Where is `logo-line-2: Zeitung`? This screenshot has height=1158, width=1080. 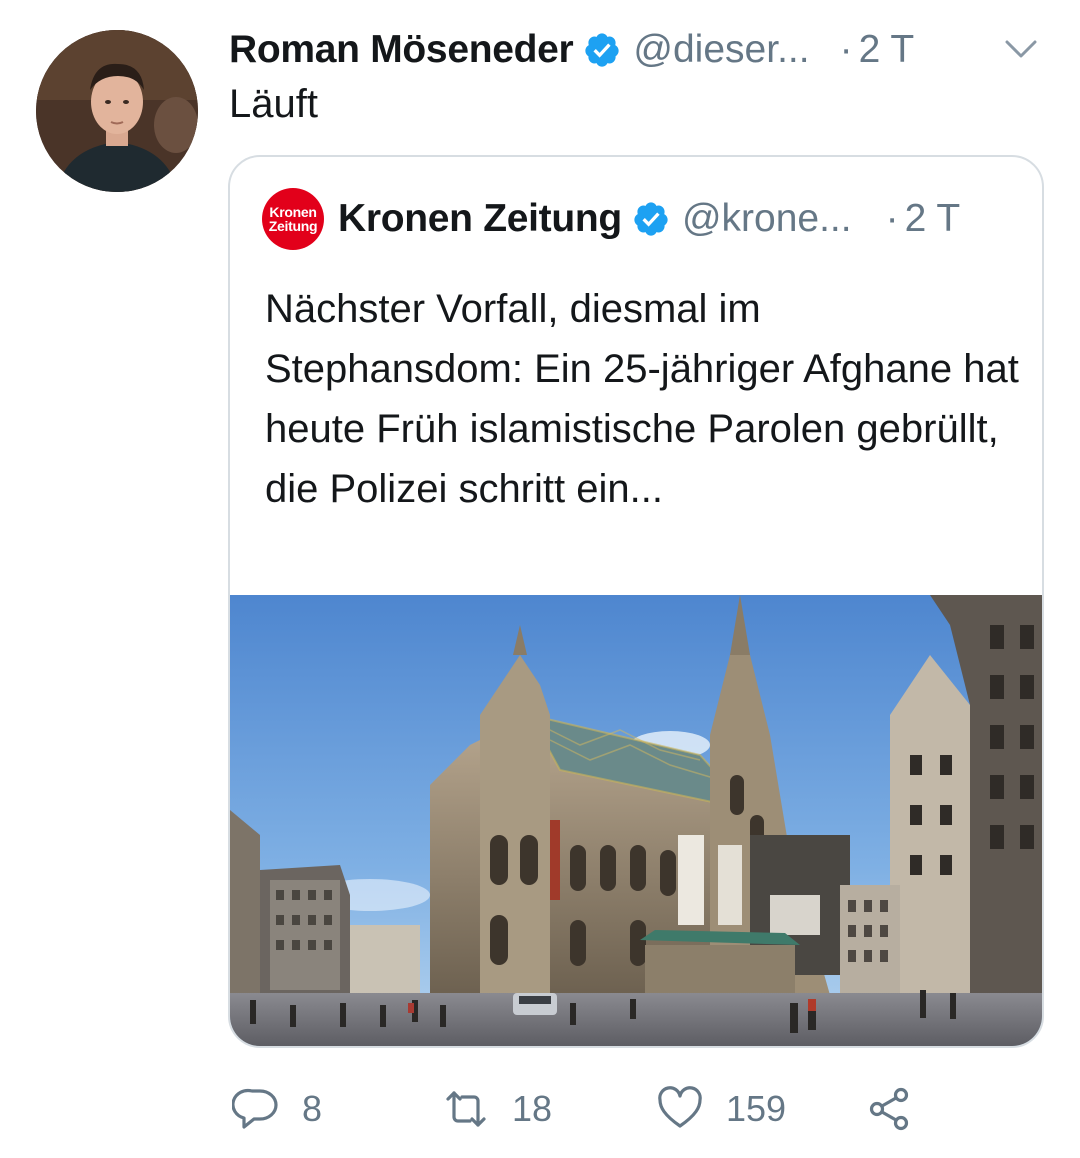 logo-line-2: Zeitung is located at coordinates (293, 226).